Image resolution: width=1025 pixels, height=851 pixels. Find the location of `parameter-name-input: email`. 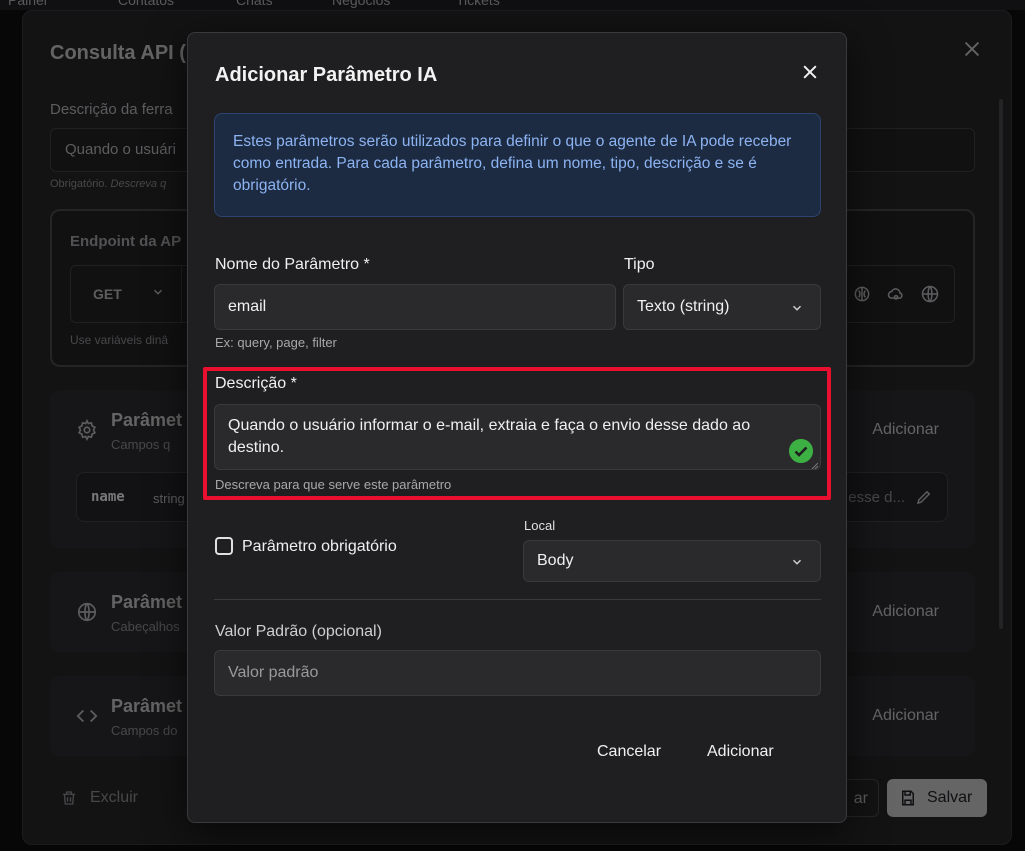

parameter-name-input: email is located at coordinates (415, 307).